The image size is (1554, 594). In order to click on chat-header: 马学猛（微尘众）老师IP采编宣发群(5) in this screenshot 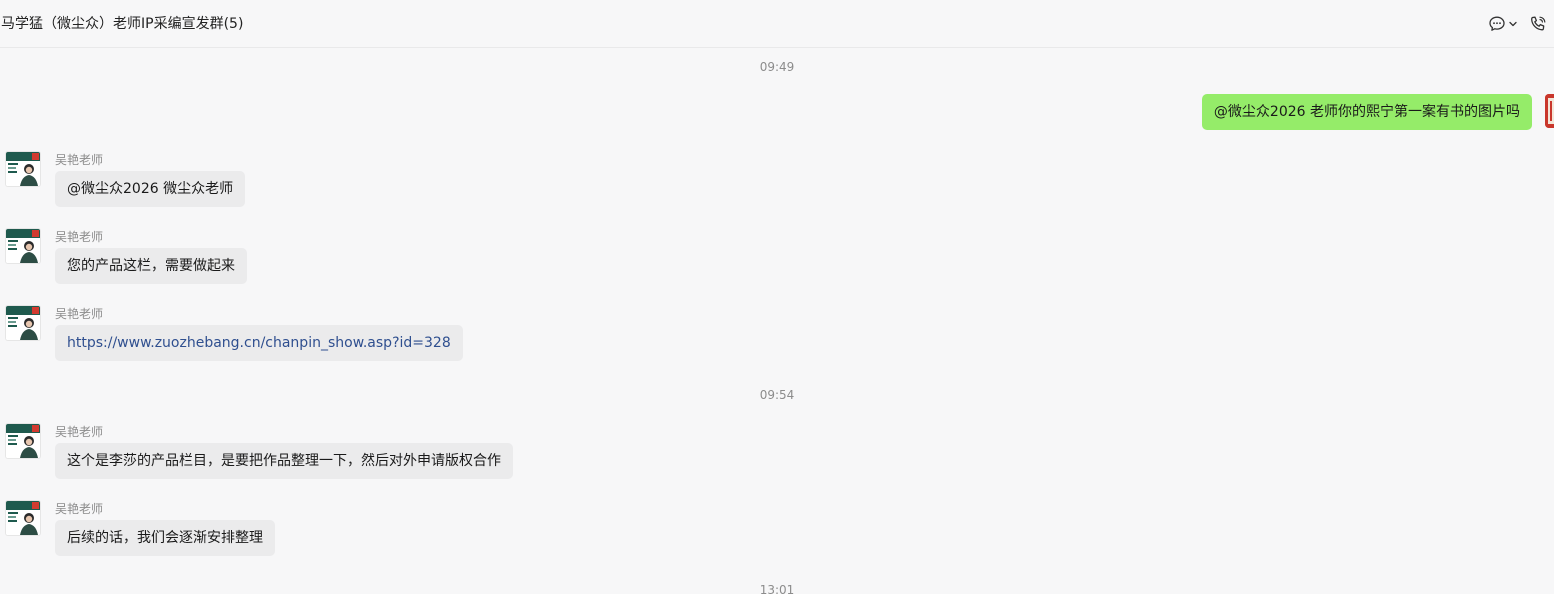, I will do `click(777, 24)`.